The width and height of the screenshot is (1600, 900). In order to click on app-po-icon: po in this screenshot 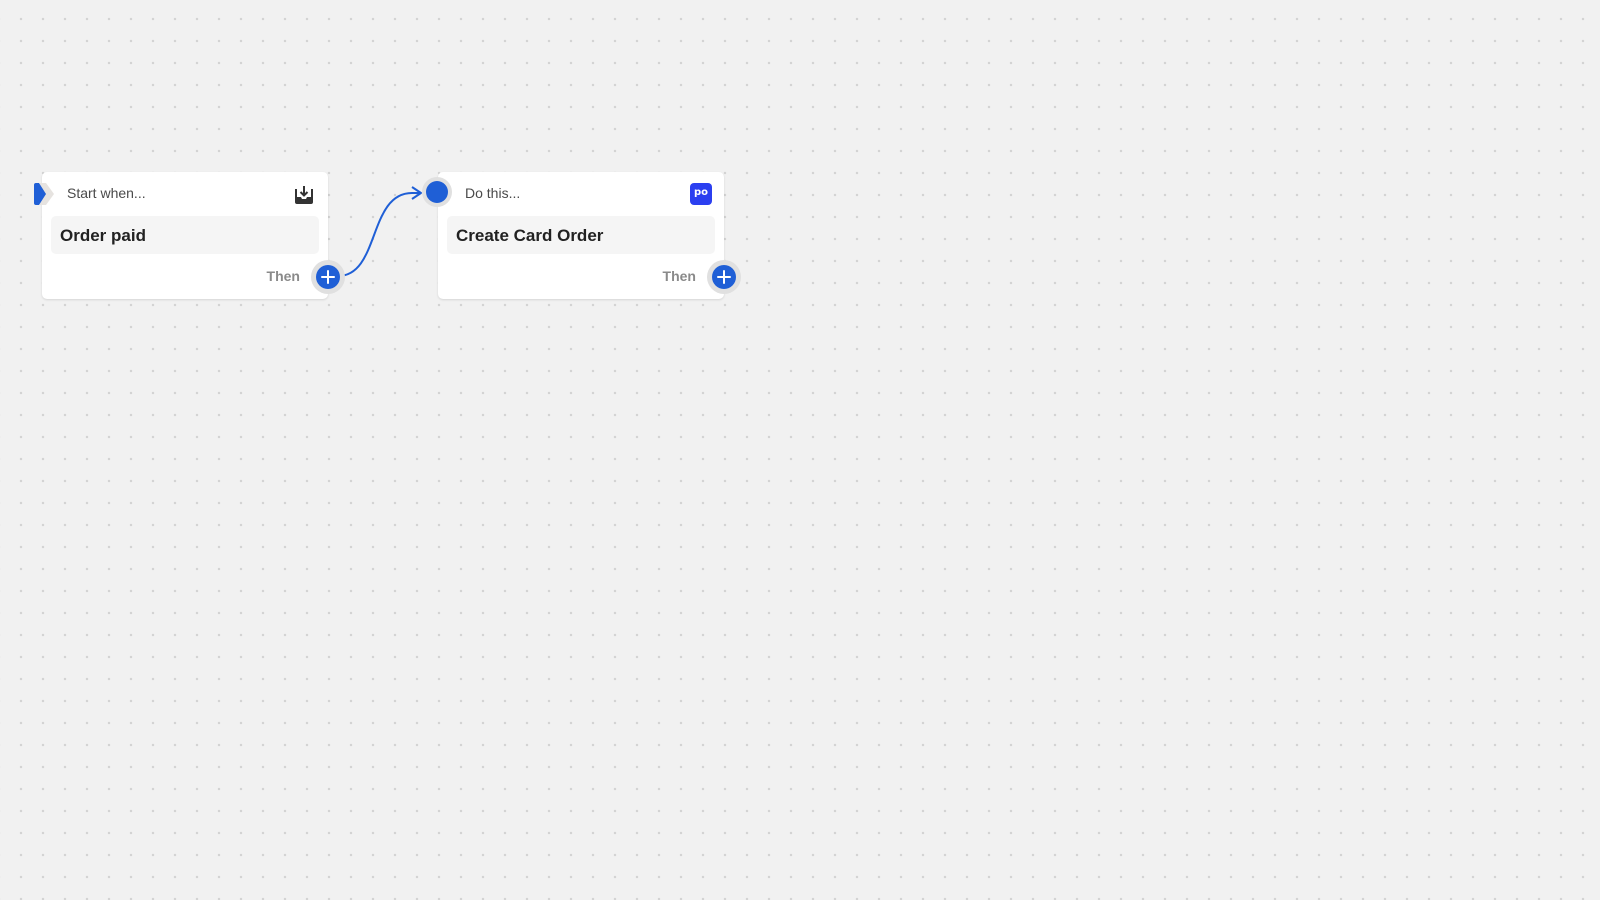, I will do `click(701, 194)`.